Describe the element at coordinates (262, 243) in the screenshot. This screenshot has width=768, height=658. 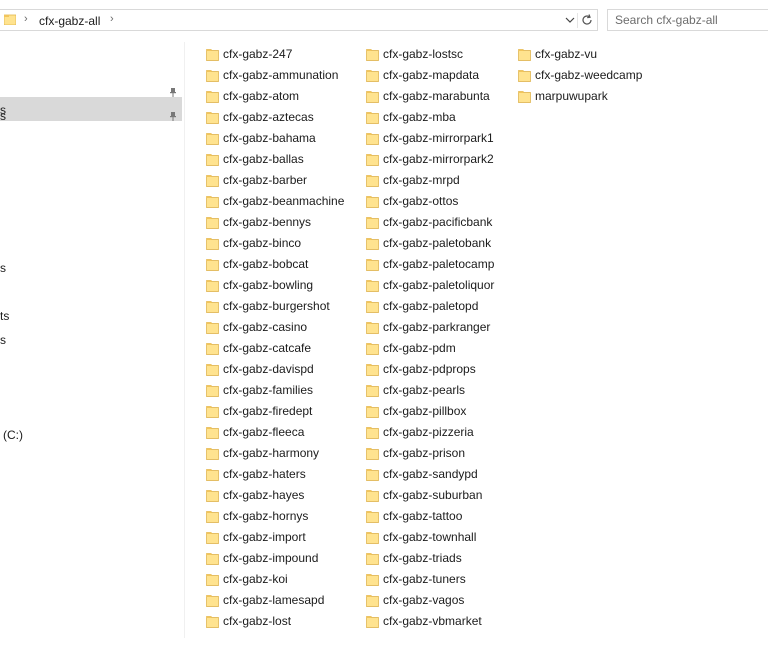
I see `folder-name: cfx-gabz-binco` at that location.